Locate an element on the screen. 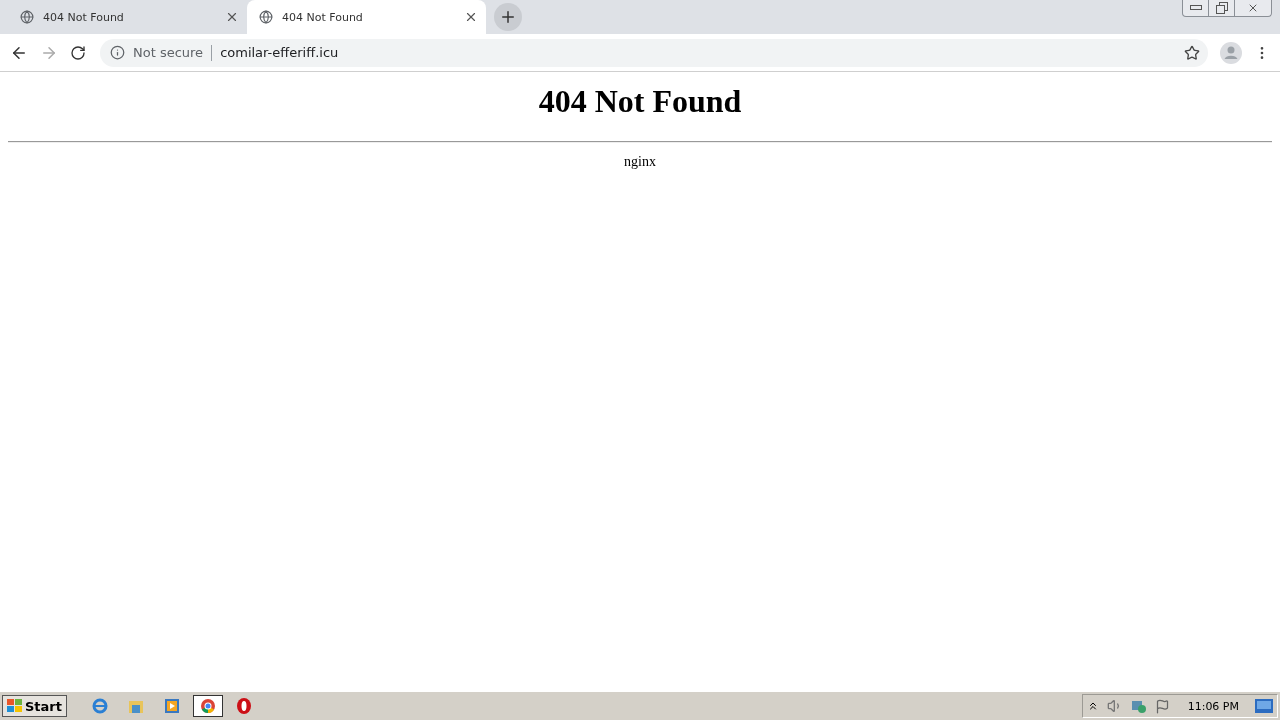 The width and height of the screenshot is (1280, 720). profile-button is located at coordinates (1231, 52).